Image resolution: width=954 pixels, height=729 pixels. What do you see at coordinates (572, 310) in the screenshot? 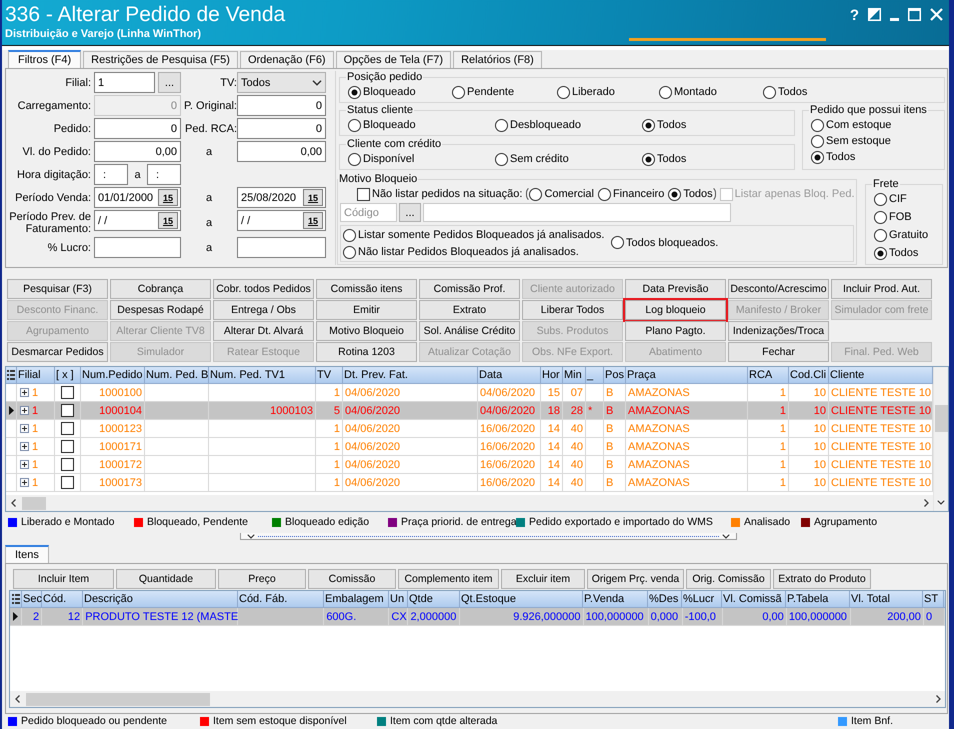
I see `action-button: Liberar Todos` at bounding box center [572, 310].